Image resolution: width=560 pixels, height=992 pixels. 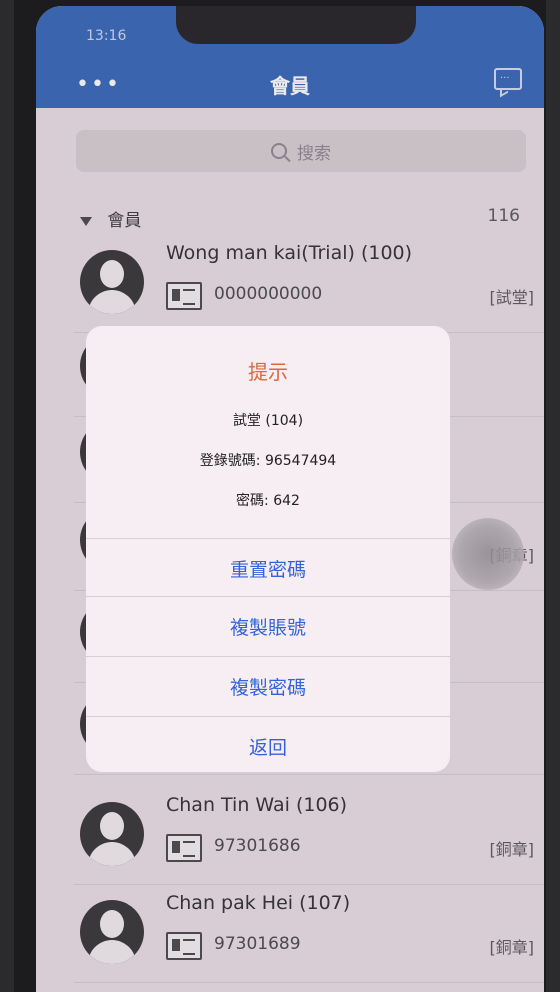 What do you see at coordinates (268, 372) in the screenshot?
I see `dialog-title: 提示` at bounding box center [268, 372].